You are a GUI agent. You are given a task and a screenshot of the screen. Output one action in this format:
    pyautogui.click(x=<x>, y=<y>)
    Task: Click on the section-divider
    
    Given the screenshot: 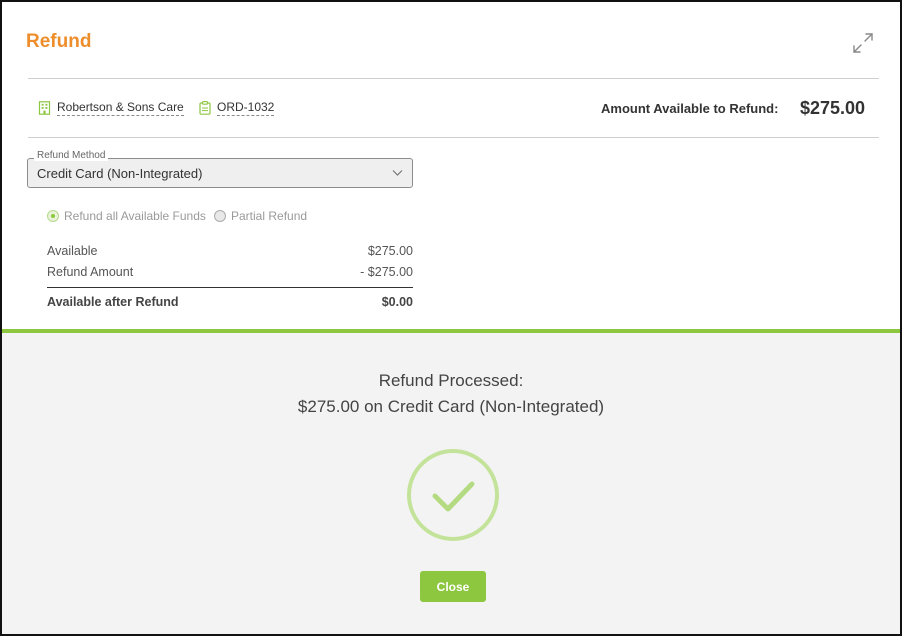 What is the action you would take?
    pyautogui.click(x=453, y=137)
    